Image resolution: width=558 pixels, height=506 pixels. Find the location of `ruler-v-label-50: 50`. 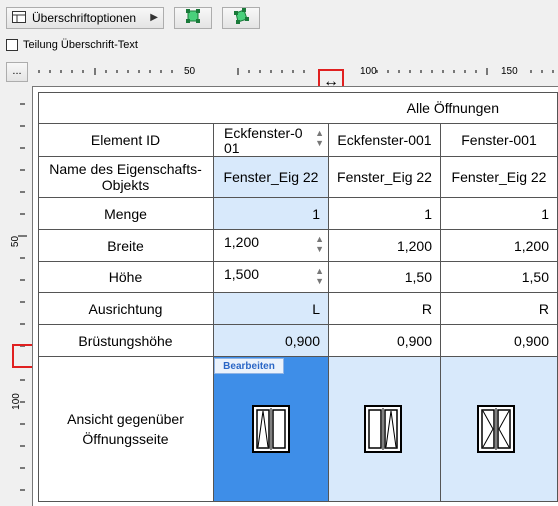

ruler-v-label-50: 50 is located at coordinates (16, 241).